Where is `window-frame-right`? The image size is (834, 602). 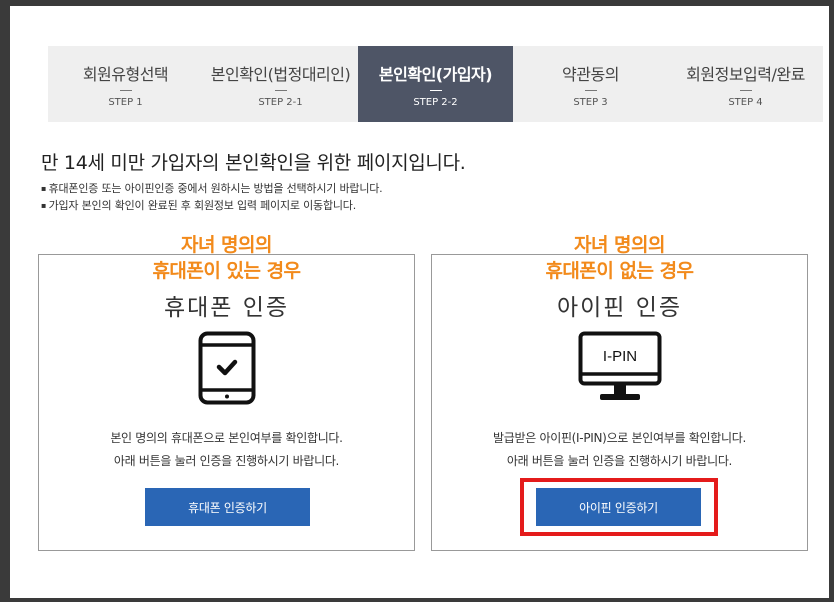 window-frame-right is located at coordinates (831, 301).